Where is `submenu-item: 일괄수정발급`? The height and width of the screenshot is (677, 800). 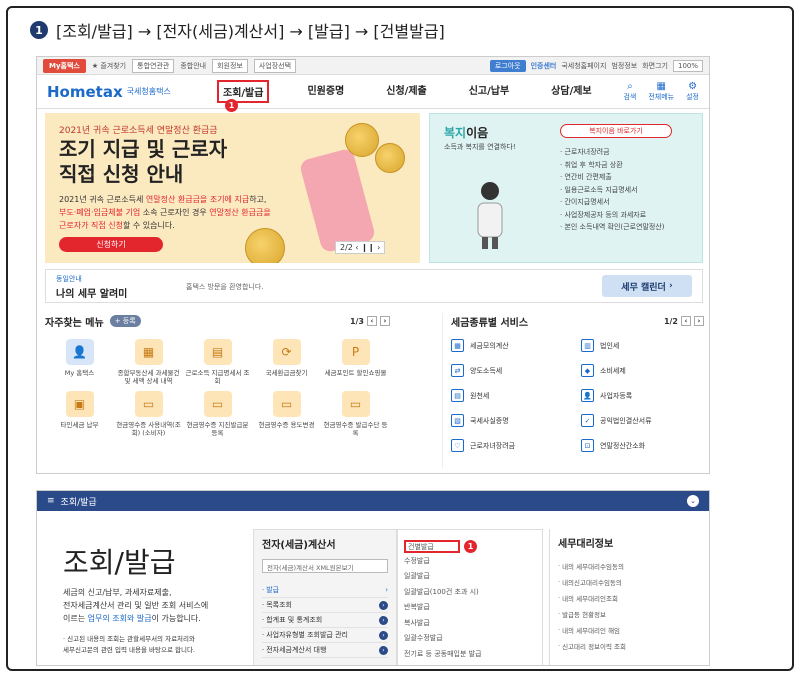
submenu-item: 일괄수정발급 is located at coordinates (470, 639).